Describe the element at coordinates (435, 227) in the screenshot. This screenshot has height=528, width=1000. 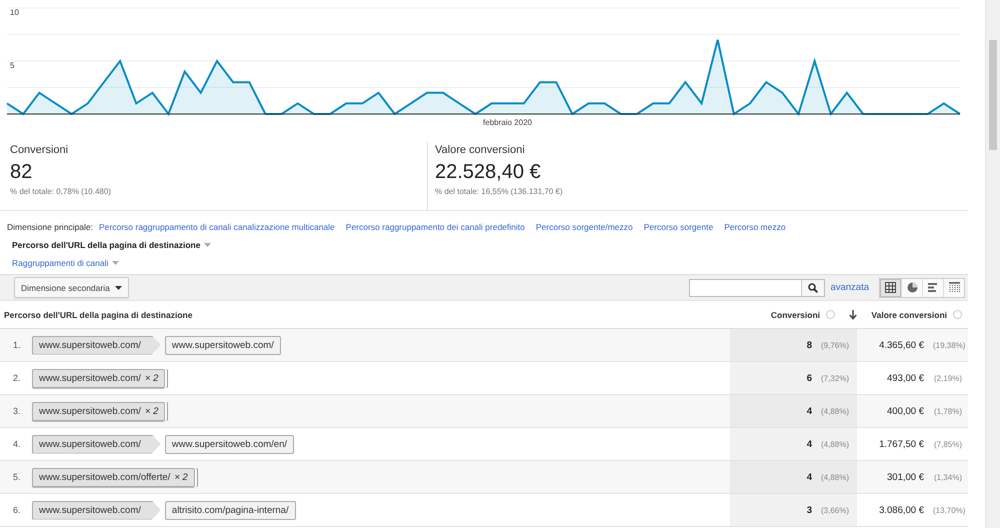
I see `dimension-link: Percorso raggruppamento dei canali predefinito` at that location.